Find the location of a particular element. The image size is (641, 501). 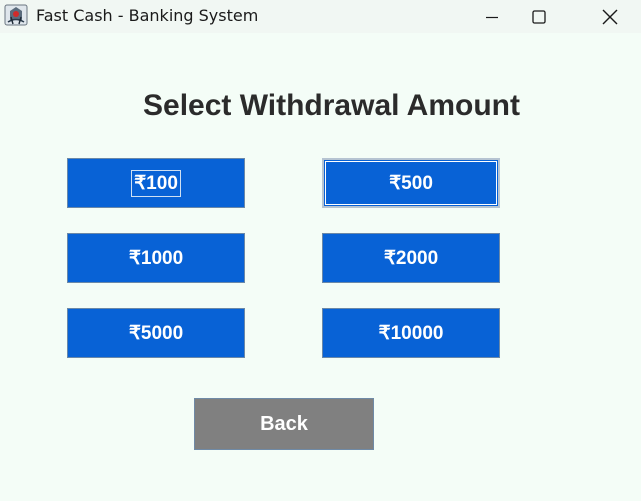

maximize-icon is located at coordinates (539, 16).